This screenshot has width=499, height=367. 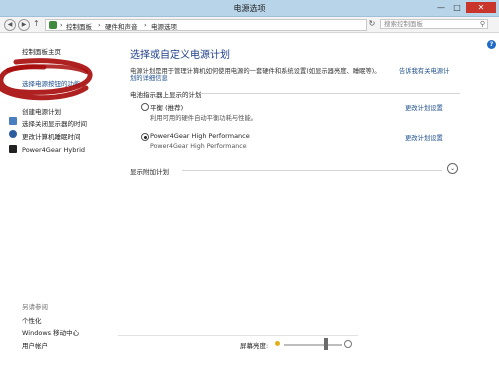 I want to click on see-also-personalization: 个性化, so click(x=32, y=320).